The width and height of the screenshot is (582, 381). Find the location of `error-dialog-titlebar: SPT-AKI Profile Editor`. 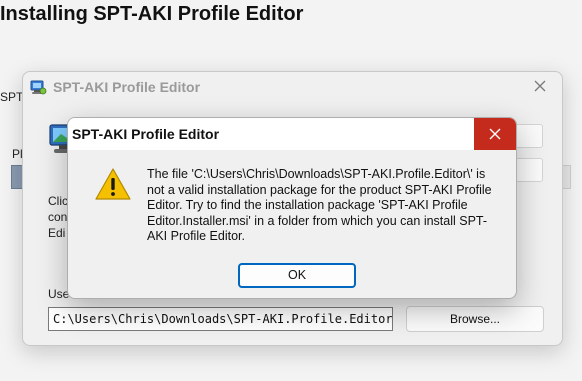

error-dialog-titlebar: SPT-AKI Profile Editor is located at coordinates (292, 134).